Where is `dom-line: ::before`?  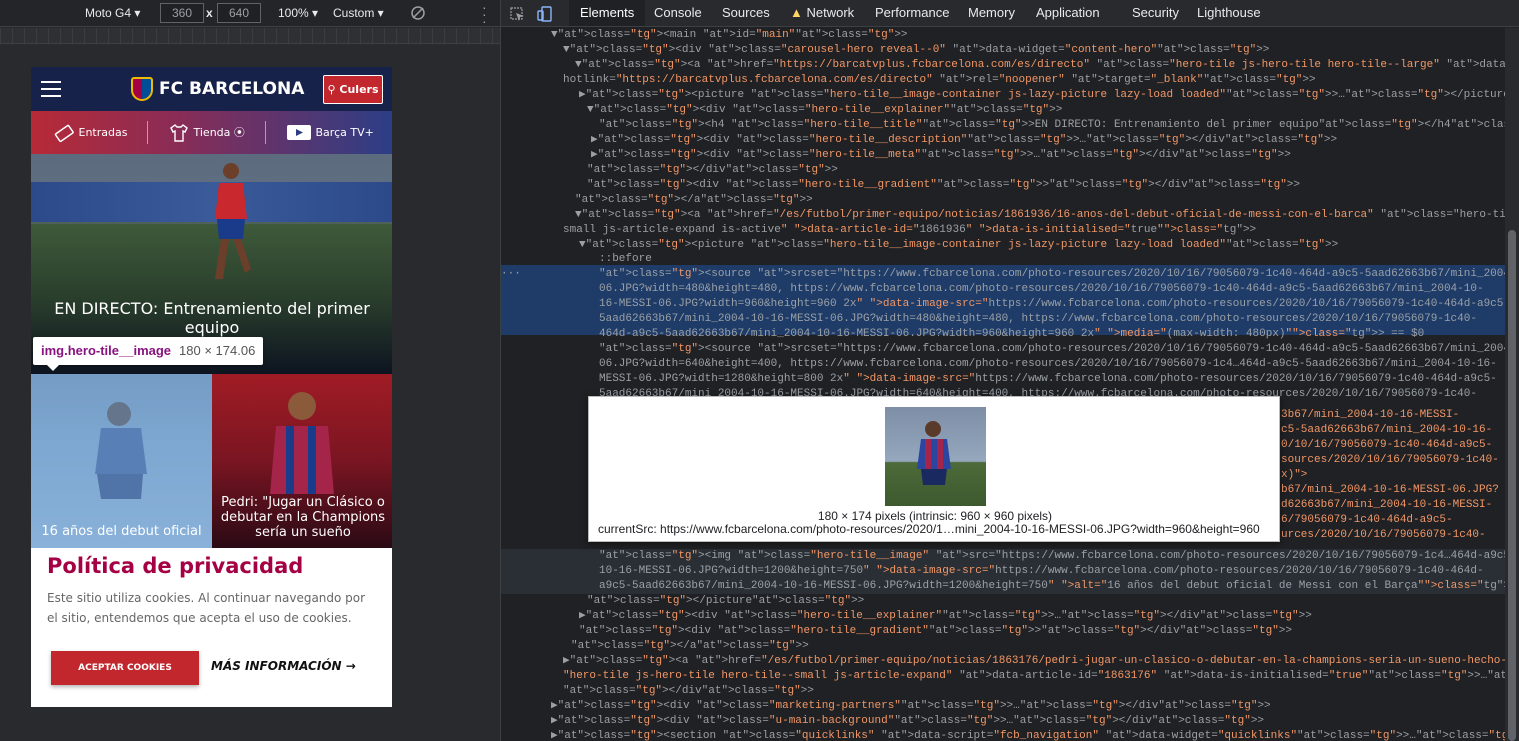
dom-line: ::before is located at coordinates (625, 259).